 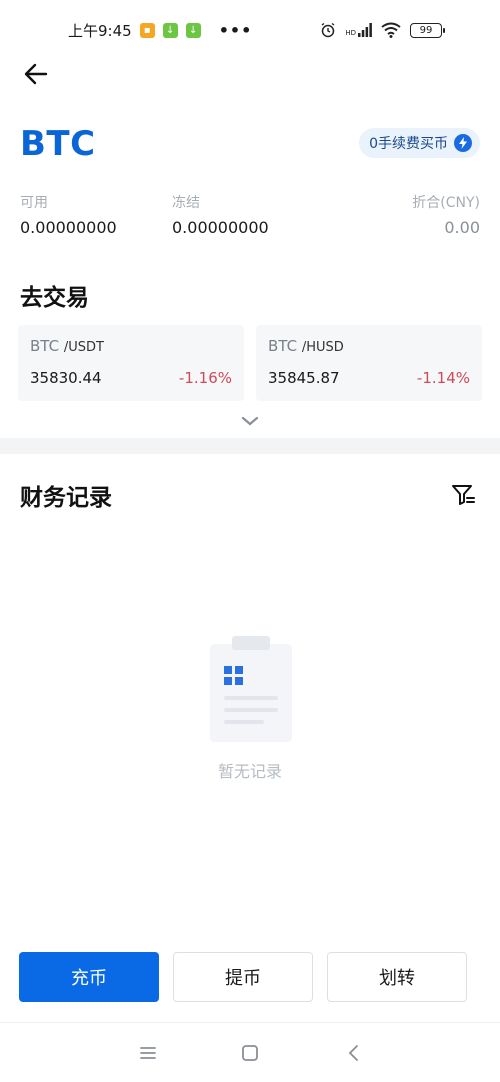 What do you see at coordinates (58, 144) in the screenshot?
I see `coin-title: BTC` at bounding box center [58, 144].